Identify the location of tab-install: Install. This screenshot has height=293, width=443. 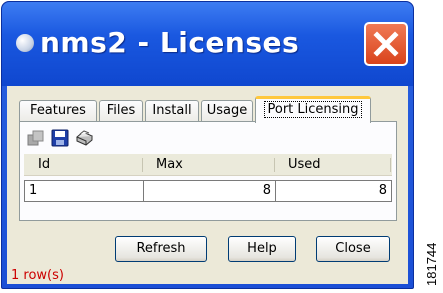
(172, 111).